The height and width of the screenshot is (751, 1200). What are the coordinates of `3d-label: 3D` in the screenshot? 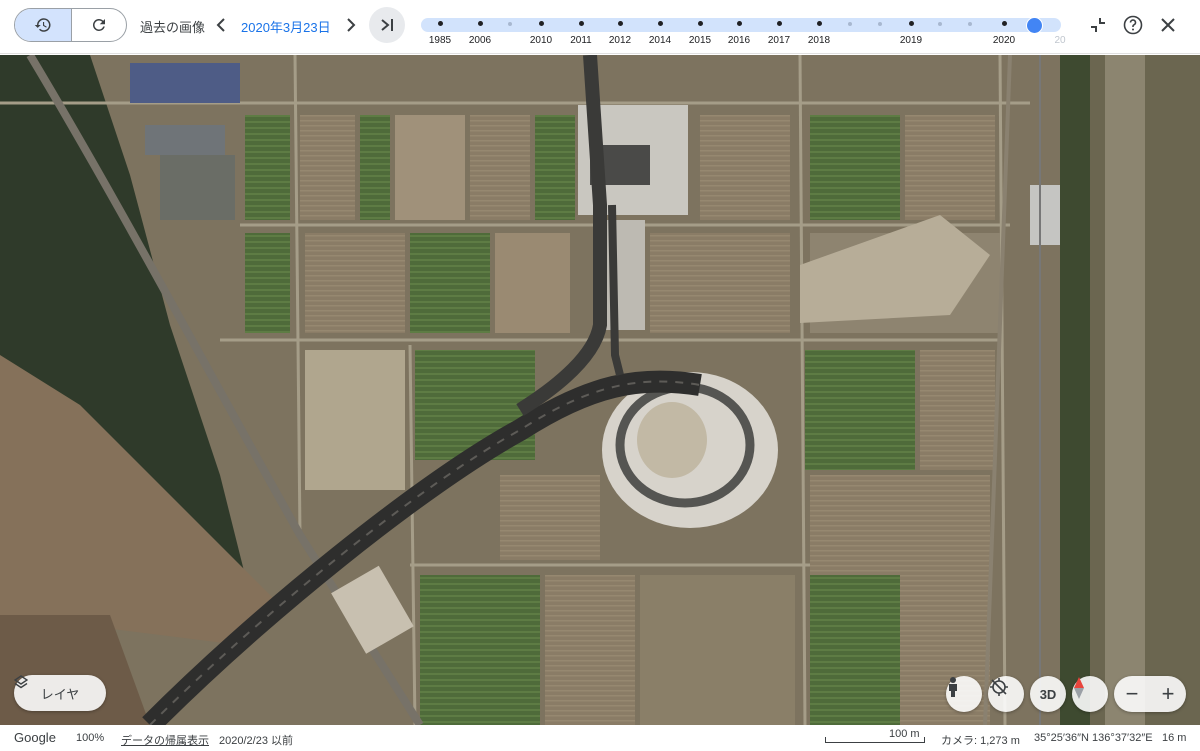 It's located at (1048, 694).